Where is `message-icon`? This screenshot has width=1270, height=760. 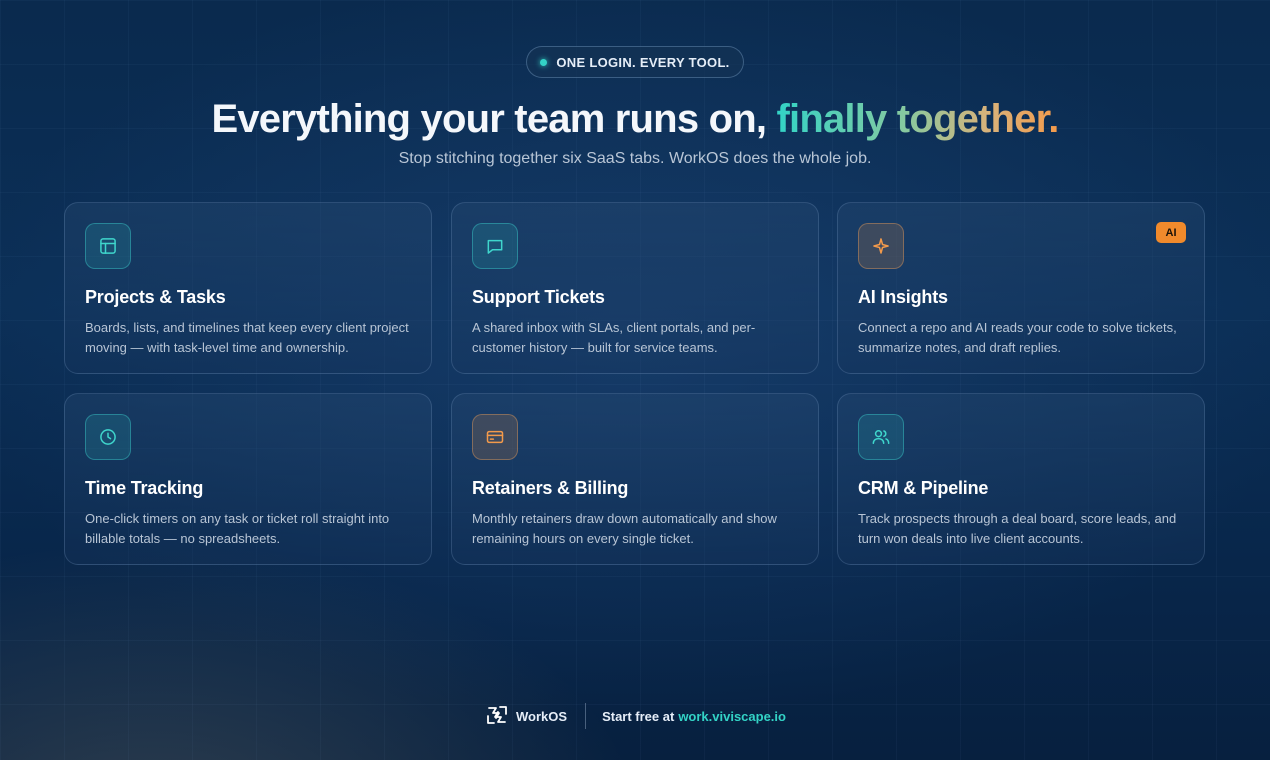 message-icon is located at coordinates (495, 246).